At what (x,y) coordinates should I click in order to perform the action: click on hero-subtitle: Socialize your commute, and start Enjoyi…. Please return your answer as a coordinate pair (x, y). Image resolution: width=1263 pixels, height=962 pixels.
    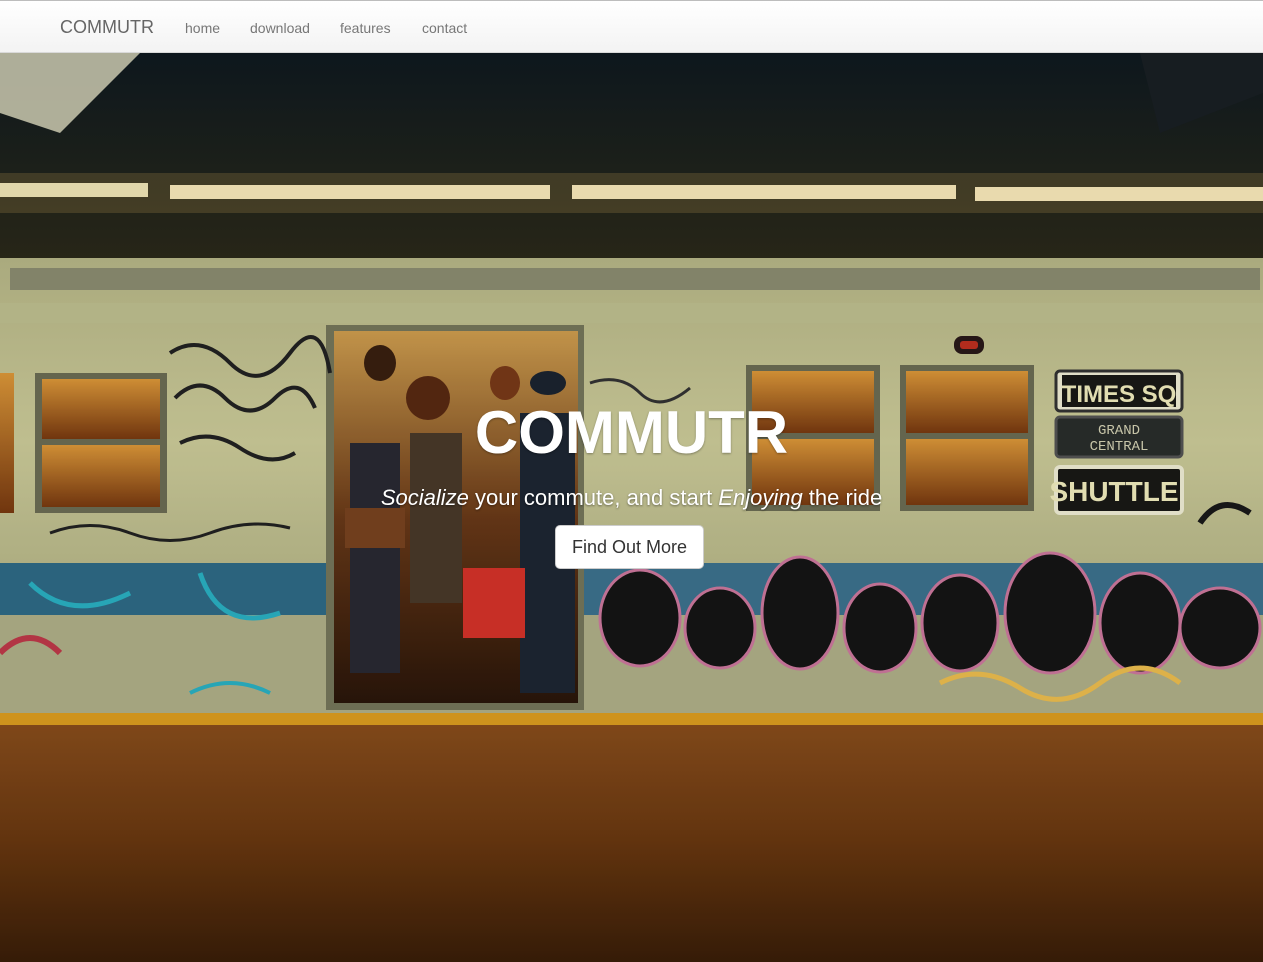
    Looking at the image, I should click on (631, 498).